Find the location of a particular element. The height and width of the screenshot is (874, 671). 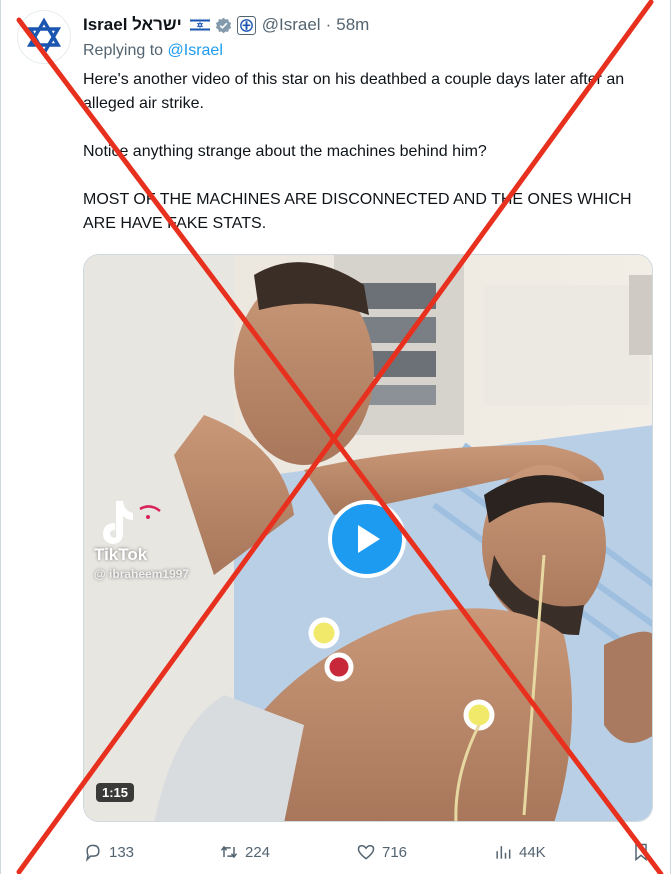

tweet-actions: 133 224 716 44K is located at coordinates (373, 852).